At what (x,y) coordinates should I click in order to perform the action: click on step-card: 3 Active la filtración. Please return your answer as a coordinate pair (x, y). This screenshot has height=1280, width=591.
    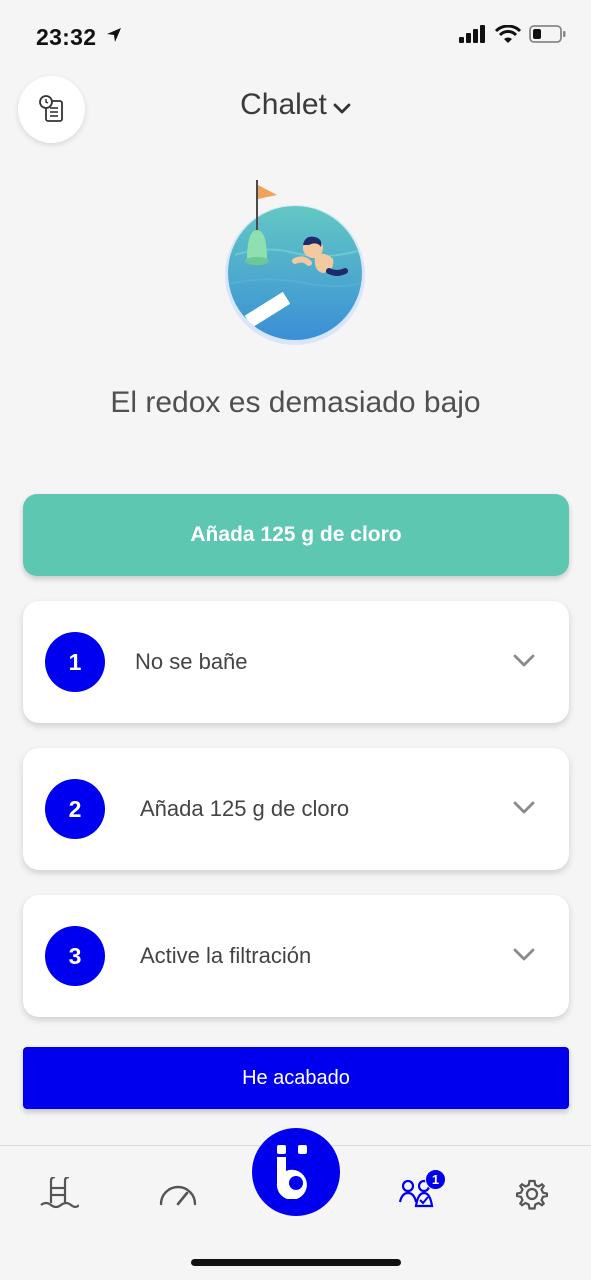
    Looking at the image, I should click on (296, 956).